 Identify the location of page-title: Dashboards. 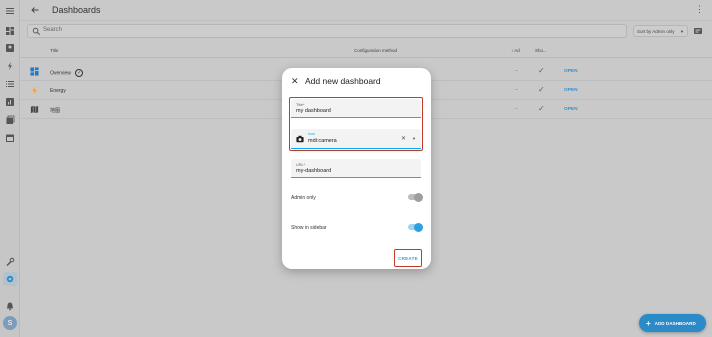
(76, 10).